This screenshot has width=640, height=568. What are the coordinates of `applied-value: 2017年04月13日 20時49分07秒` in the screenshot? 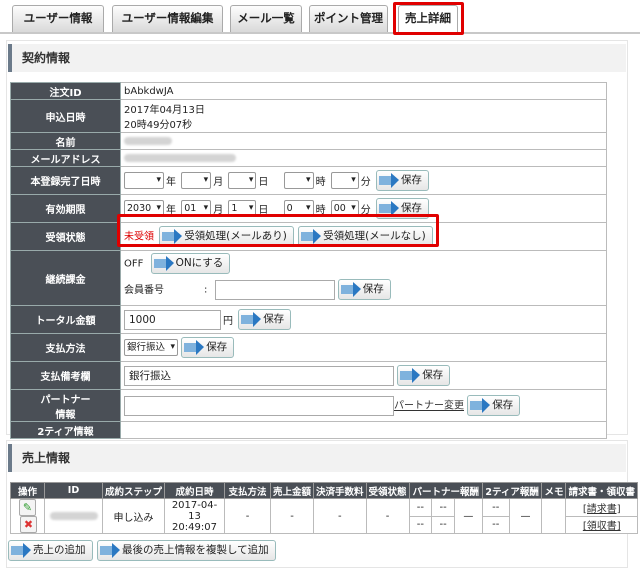 It's located at (363, 116).